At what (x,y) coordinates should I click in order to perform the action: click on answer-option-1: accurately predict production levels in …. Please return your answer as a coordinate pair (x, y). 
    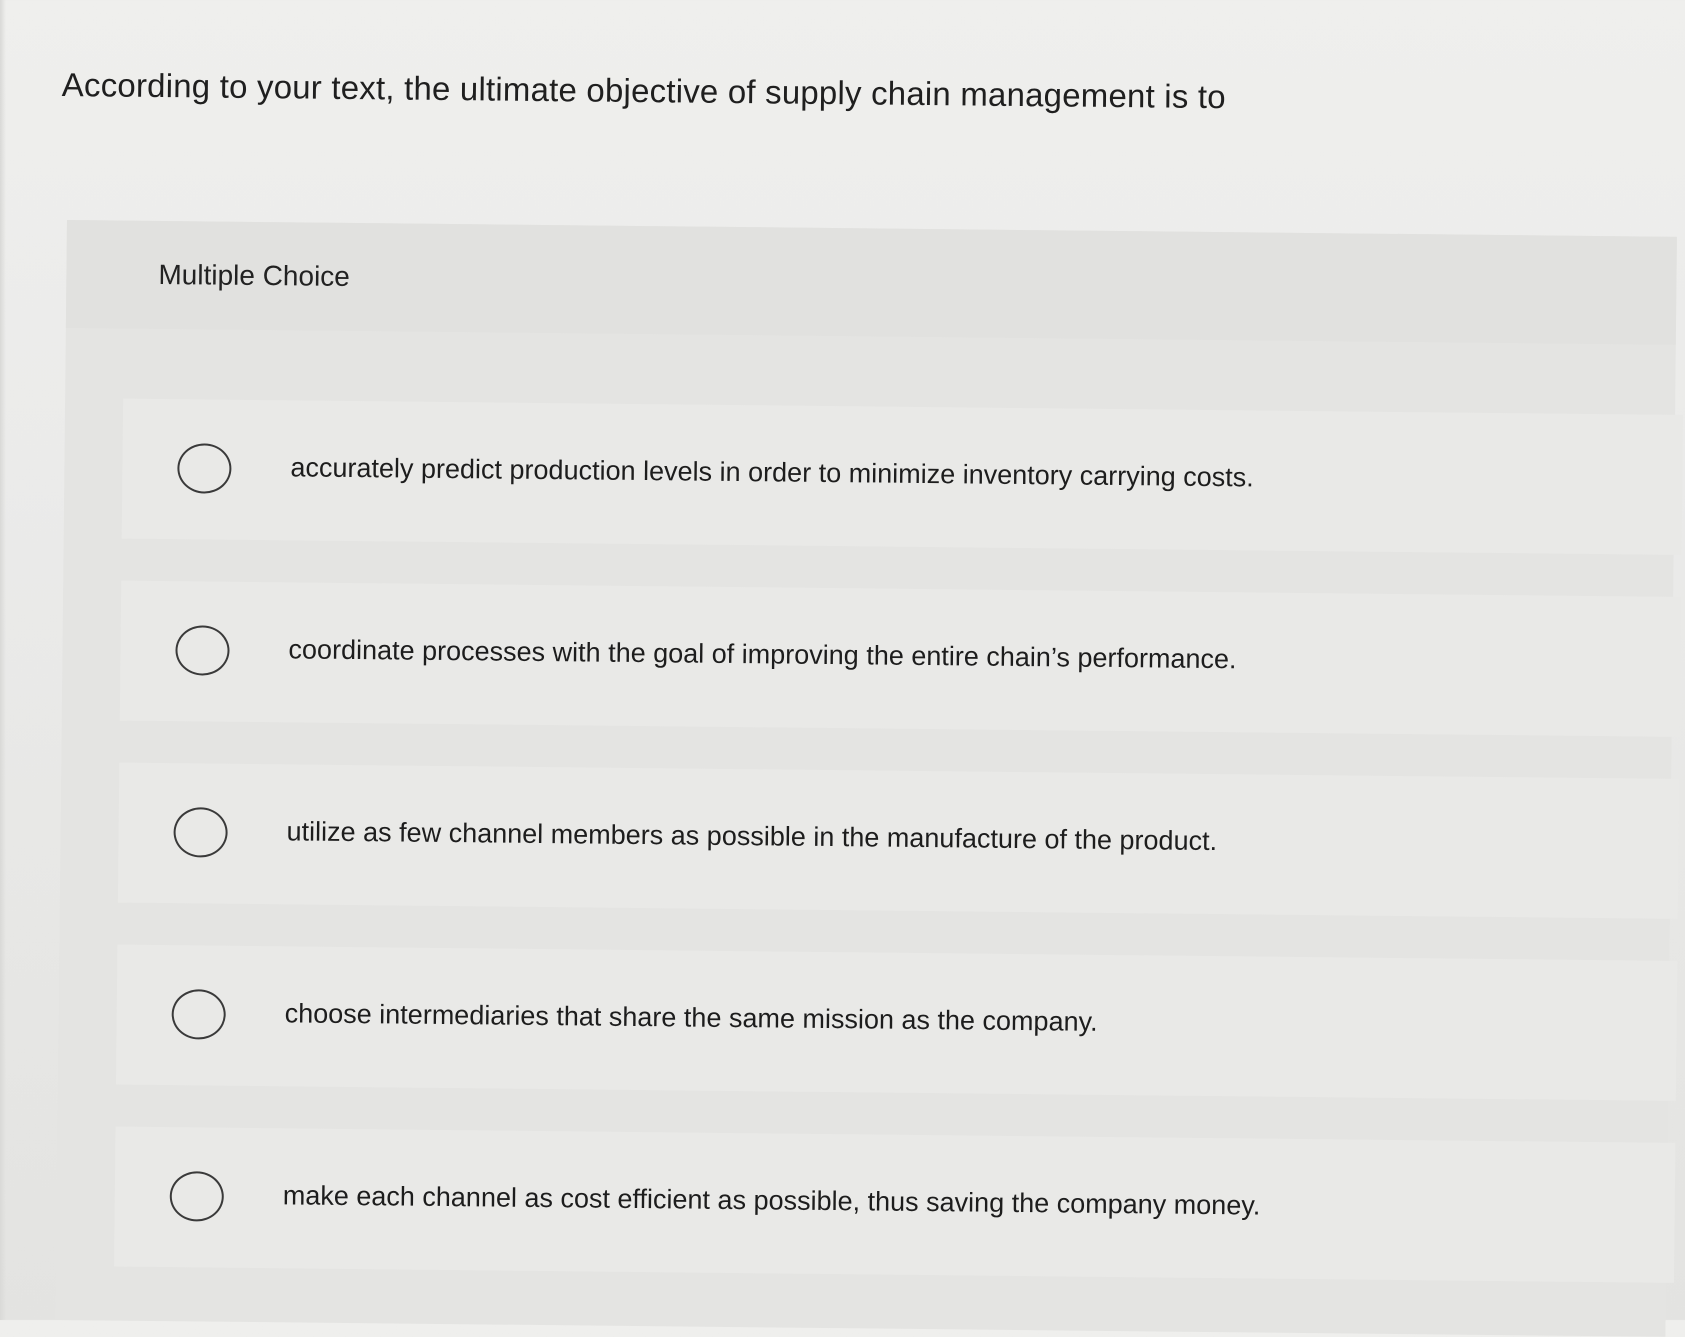
    Looking at the image, I should click on (902, 476).